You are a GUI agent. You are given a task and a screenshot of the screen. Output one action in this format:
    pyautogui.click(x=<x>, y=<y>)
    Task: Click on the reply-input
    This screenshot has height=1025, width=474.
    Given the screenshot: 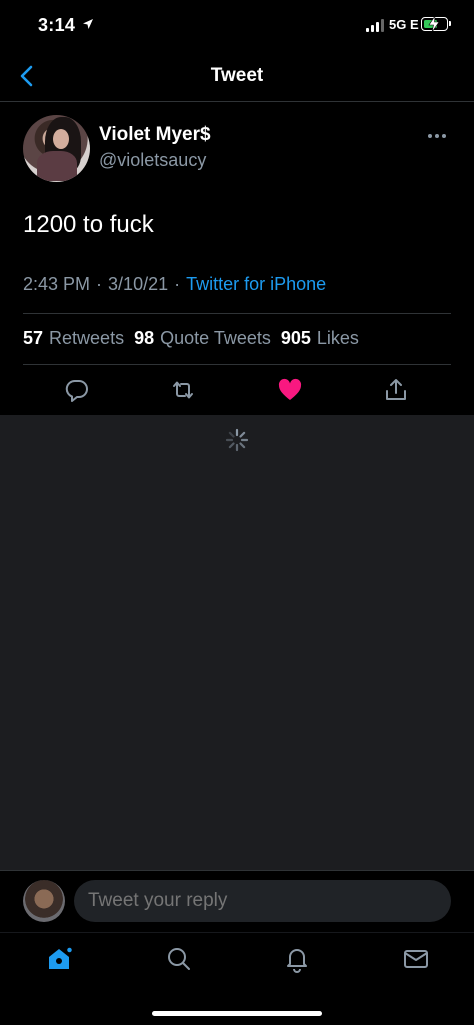 What is the action you would take?
    pyautogui.click(x=262, y=901)
    